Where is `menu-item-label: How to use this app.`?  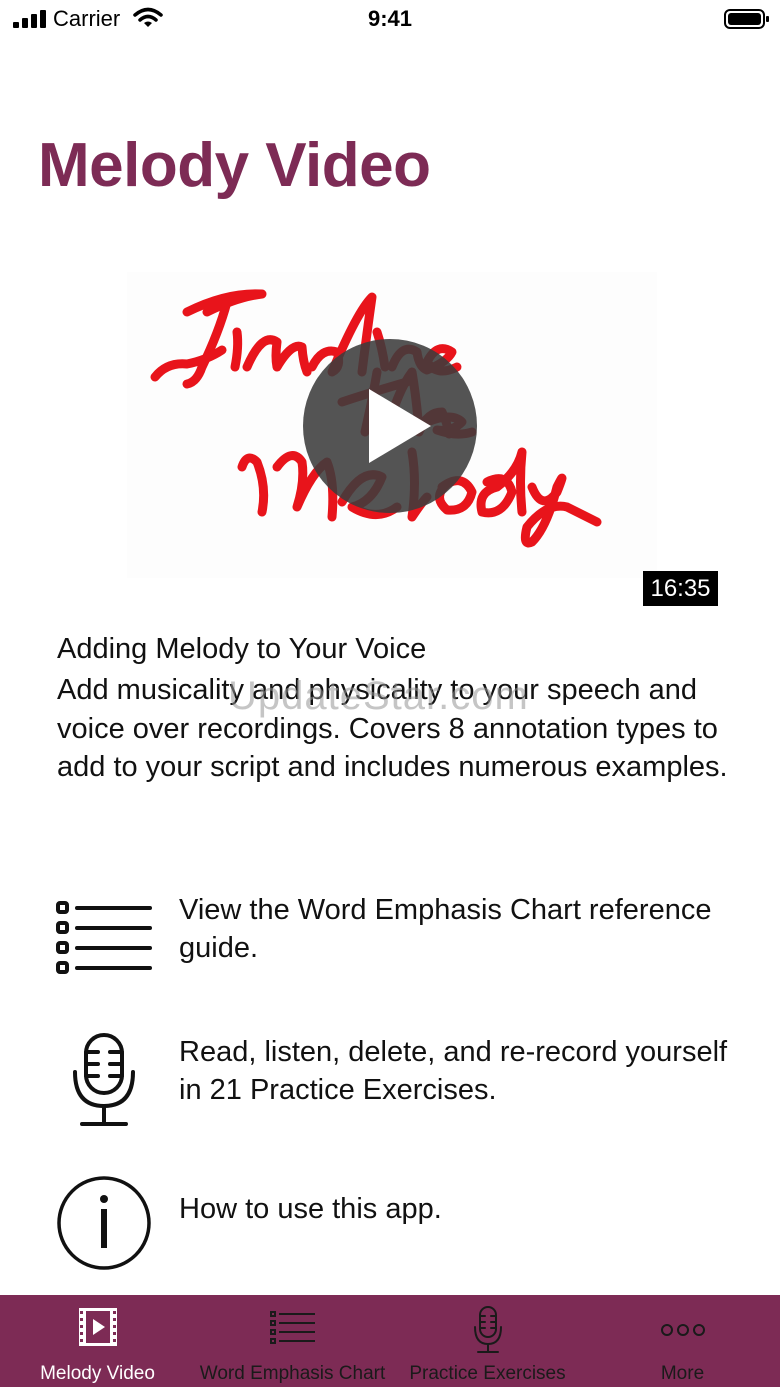 menu-item-label: How to use this app. is located at coordinates (310, 1209).